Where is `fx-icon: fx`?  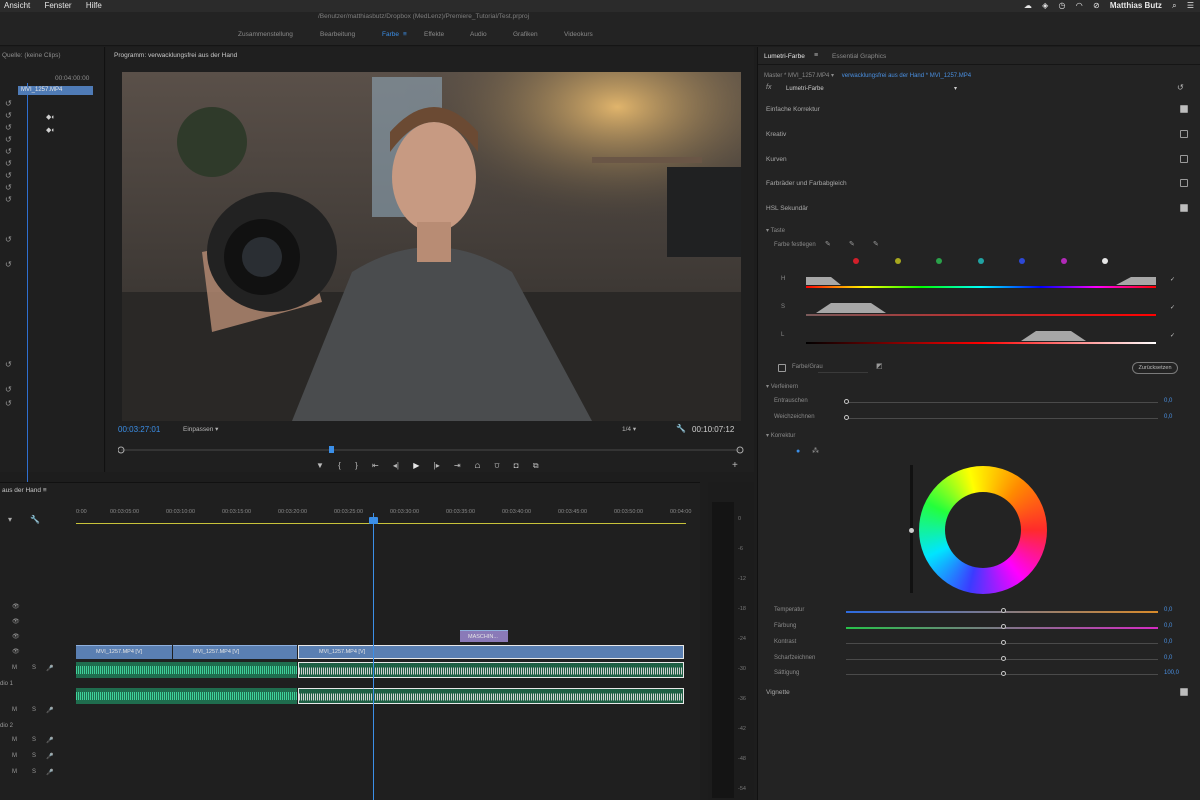 fx-icon: fx is located at coordinates (768, 87).